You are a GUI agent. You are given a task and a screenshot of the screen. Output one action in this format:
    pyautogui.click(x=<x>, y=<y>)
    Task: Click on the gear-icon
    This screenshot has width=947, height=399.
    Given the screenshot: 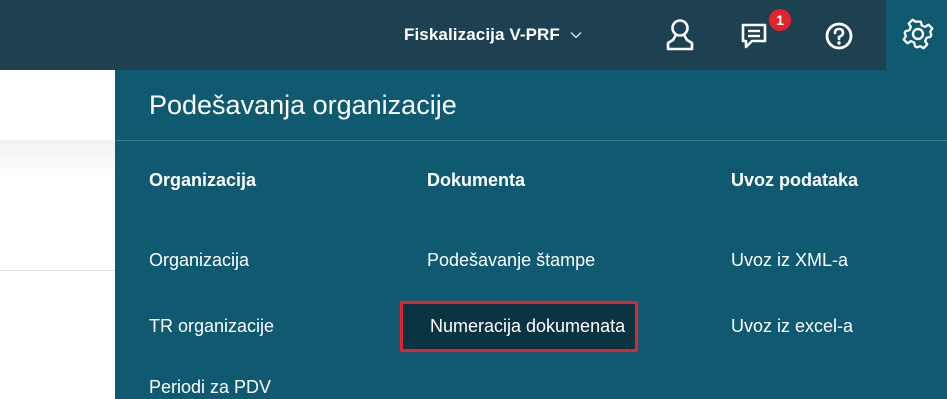 What is the action you would take?
    pyautogui.click(x=918, y=34)
    